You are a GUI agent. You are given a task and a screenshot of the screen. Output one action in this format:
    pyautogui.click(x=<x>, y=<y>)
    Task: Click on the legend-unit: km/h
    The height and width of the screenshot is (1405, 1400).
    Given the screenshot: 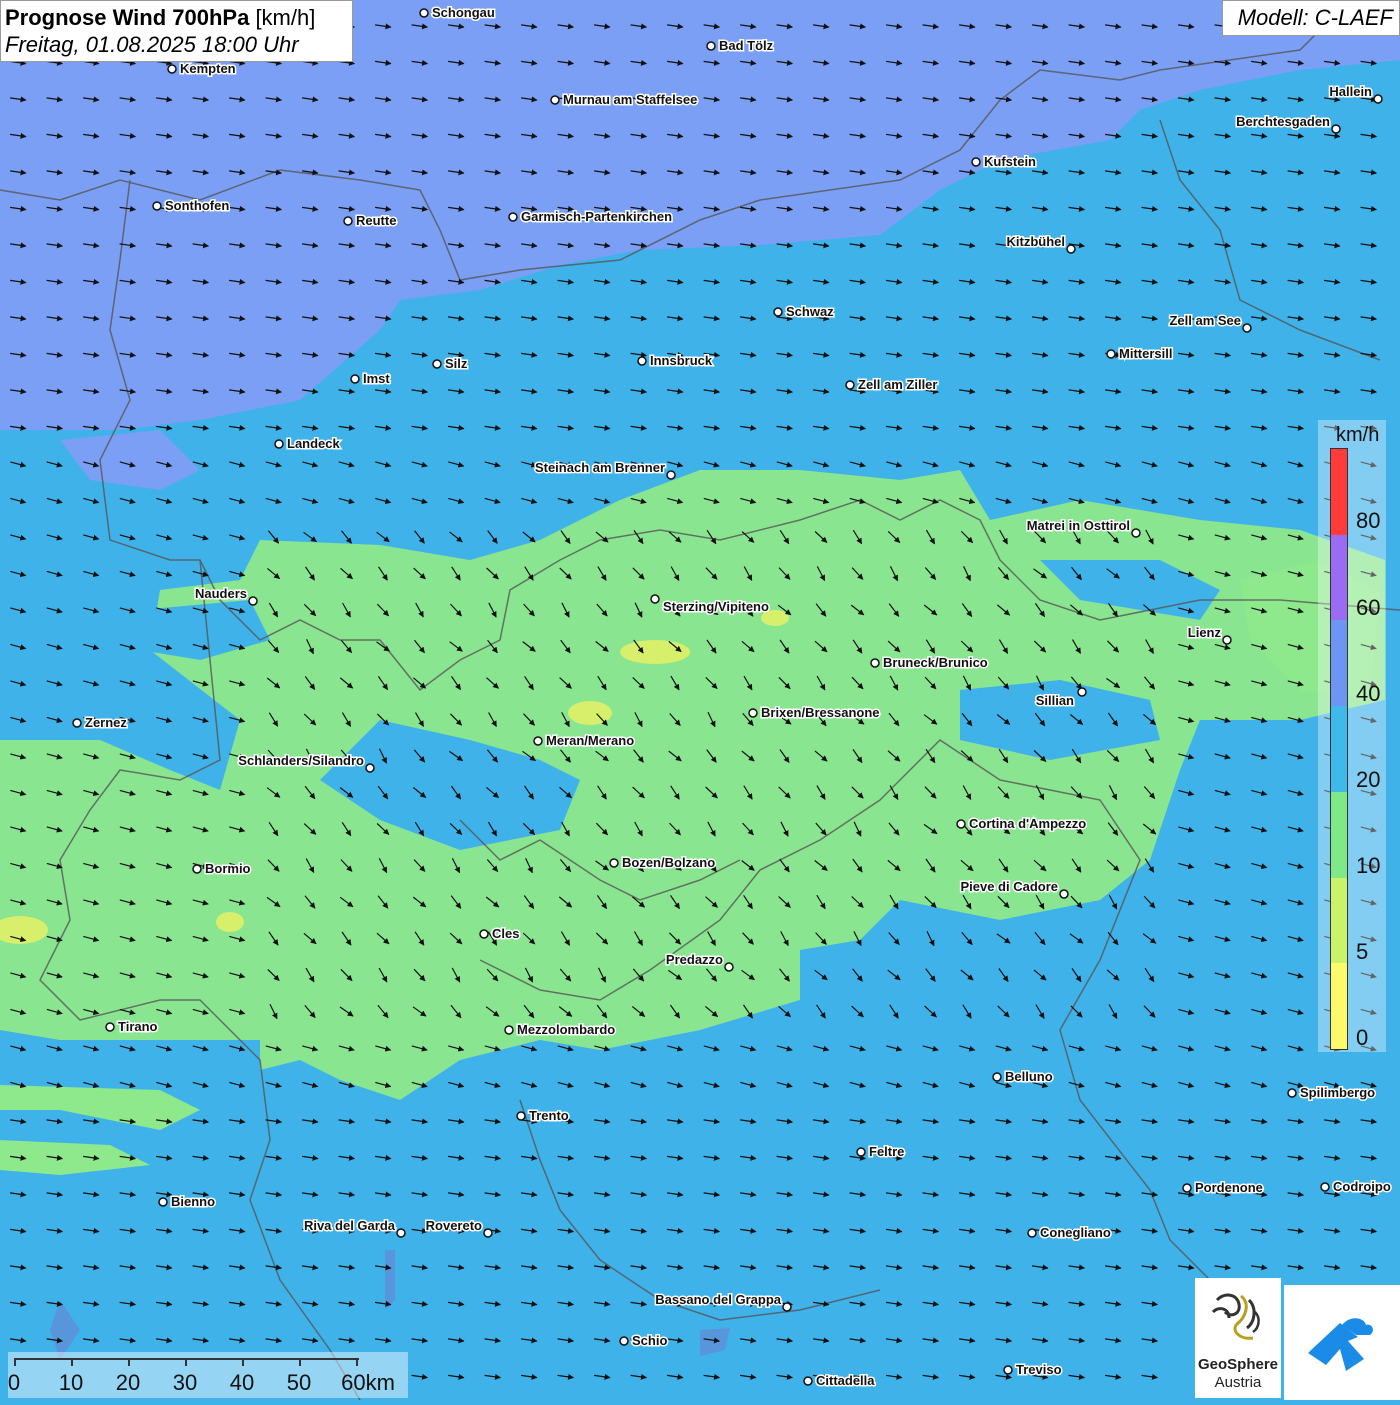 What is the action you would take?
    pyautogui.click(x=1358, y=435)
    